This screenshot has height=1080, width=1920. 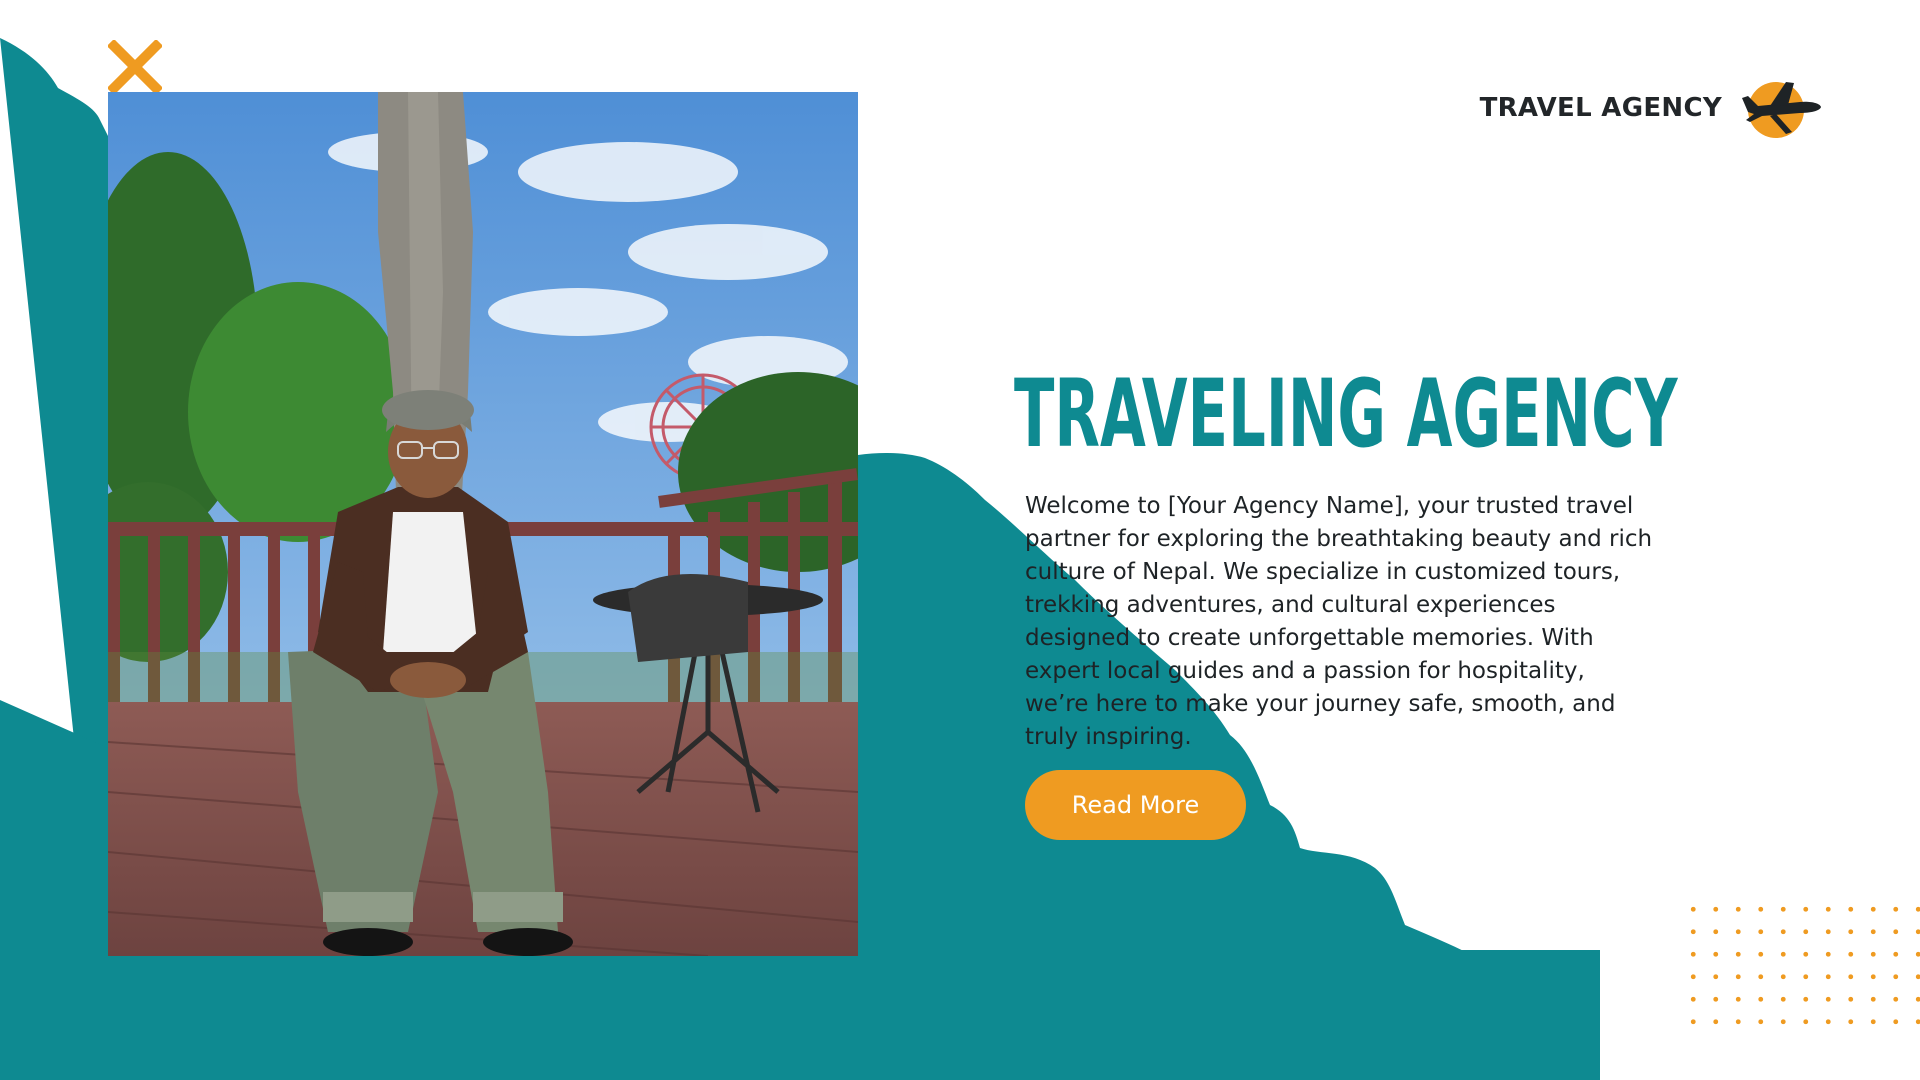 I want to click on dot-grid-pattern, so click(x=1801, y=968).